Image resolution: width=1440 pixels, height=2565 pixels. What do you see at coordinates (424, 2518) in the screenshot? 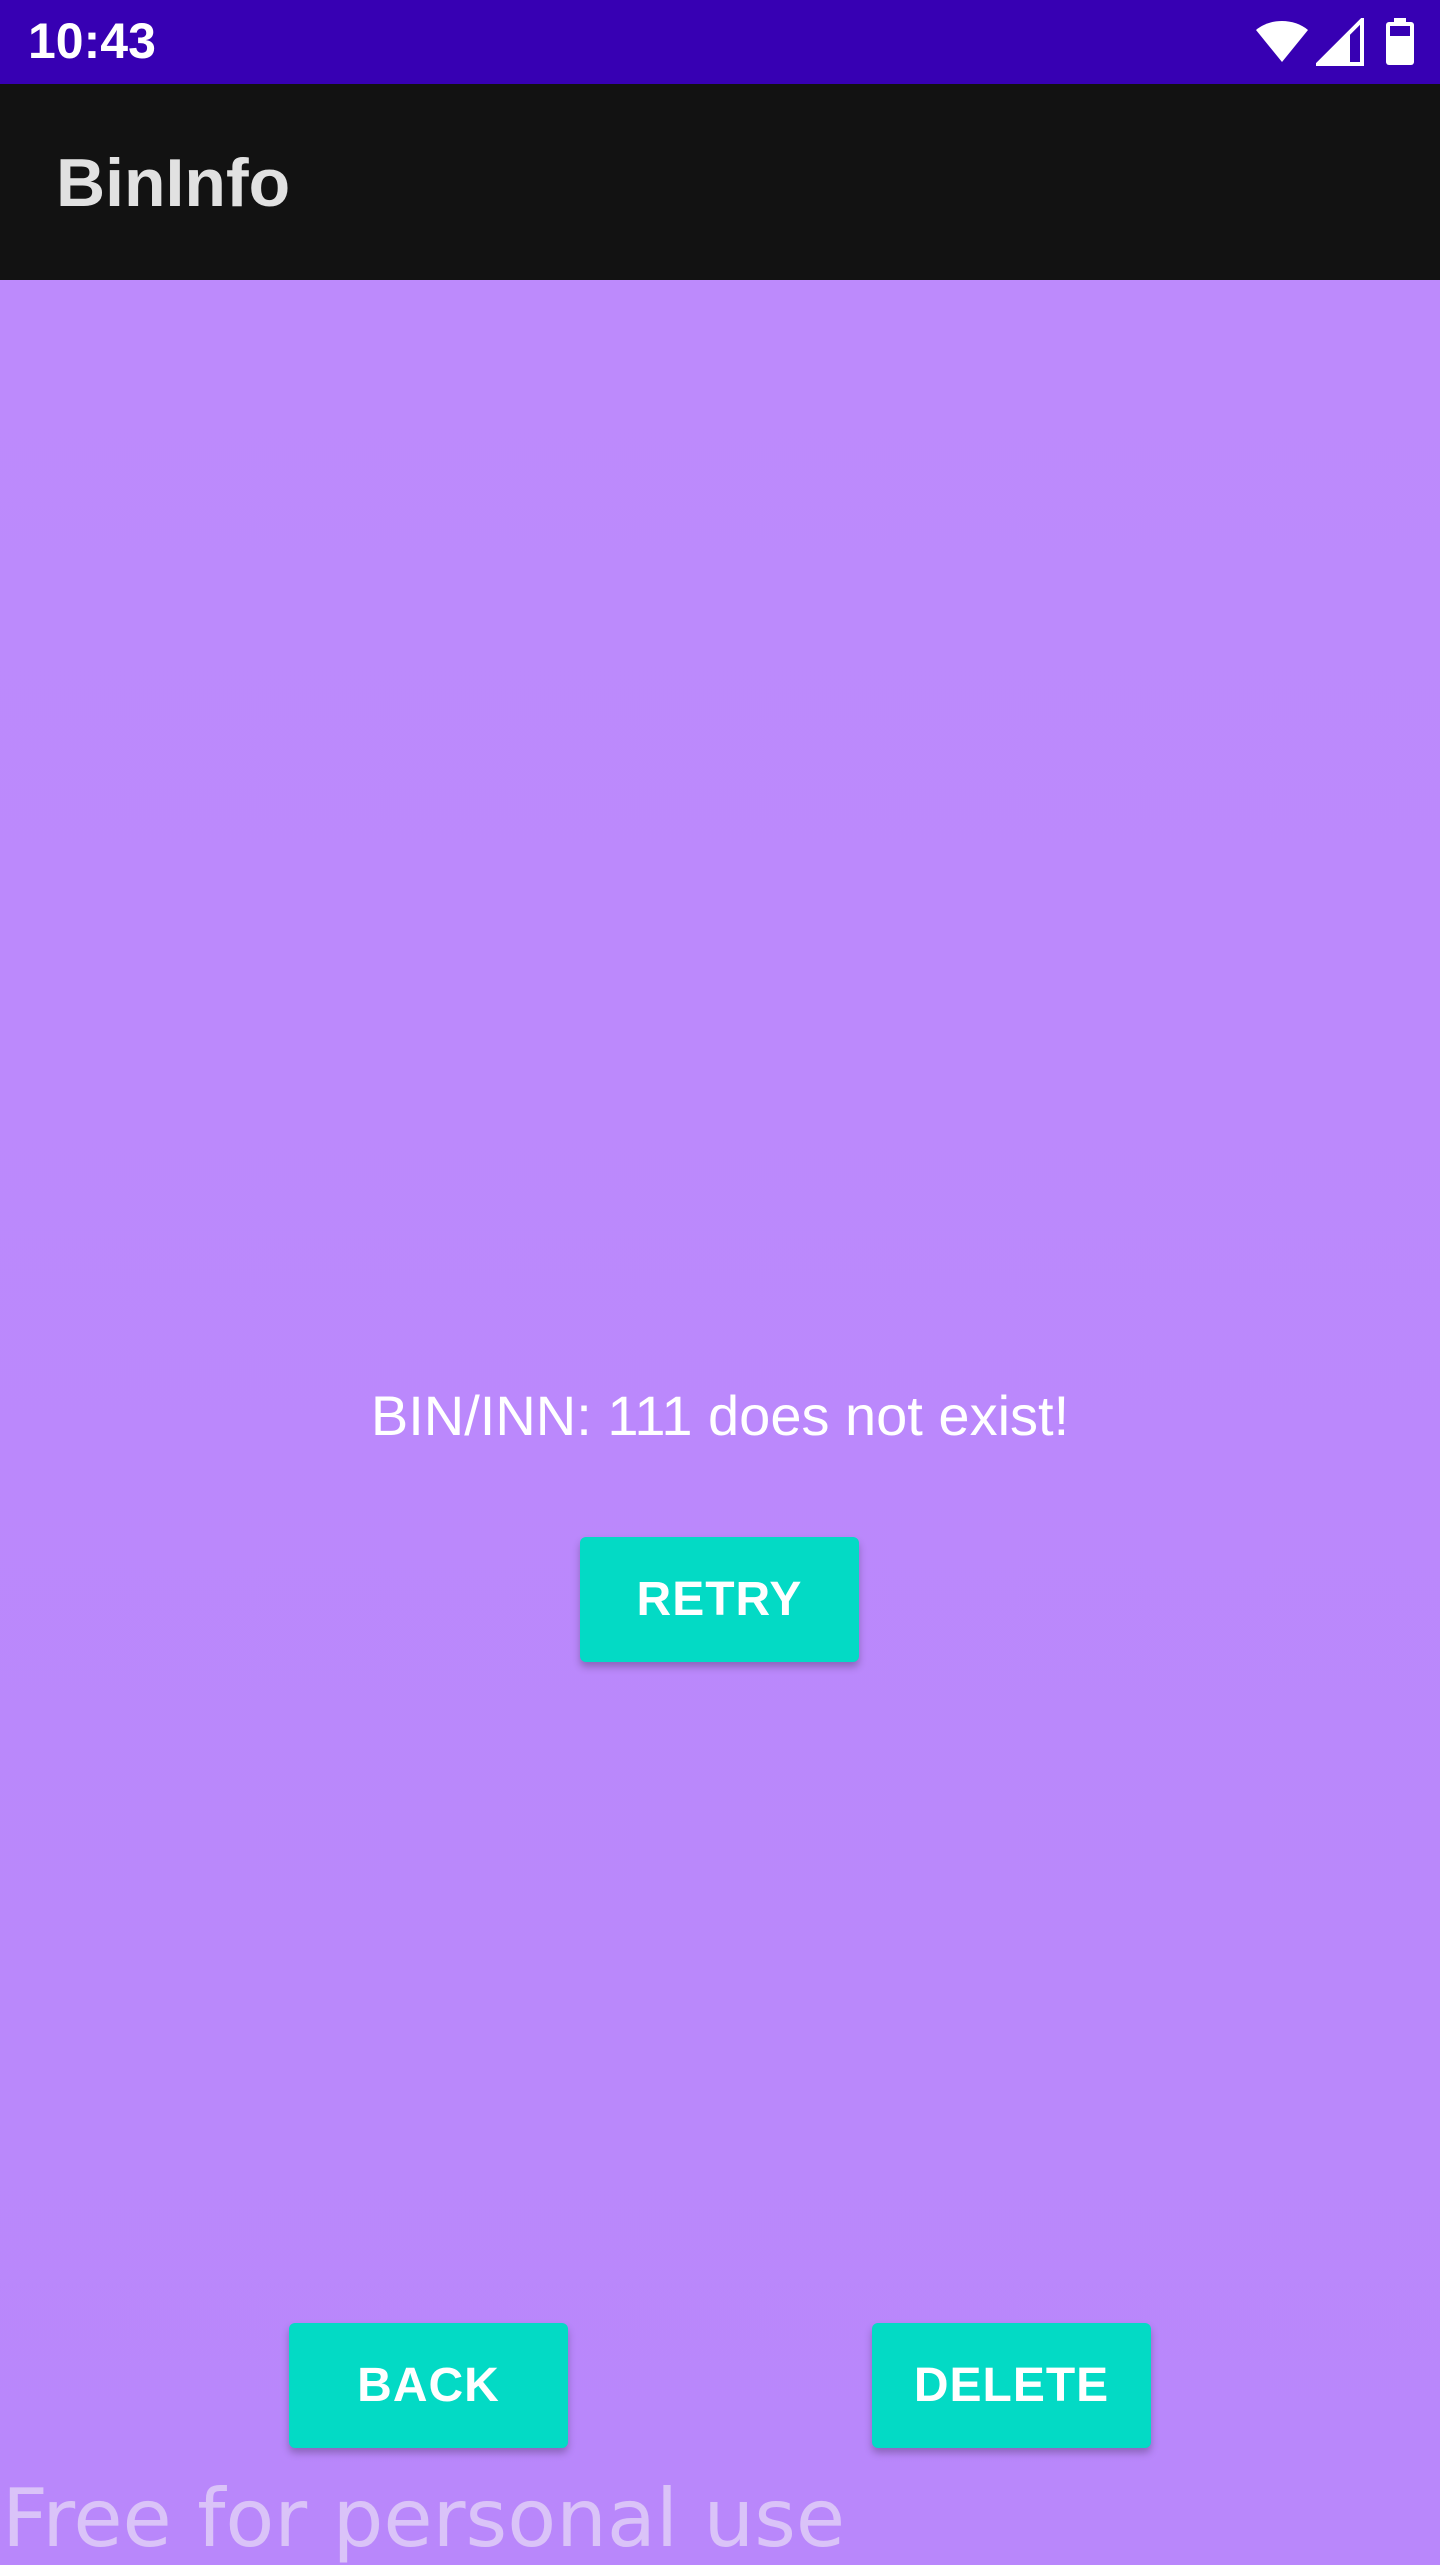
I see `watermark: Free for personal use` at bounding box center [424, 2518].